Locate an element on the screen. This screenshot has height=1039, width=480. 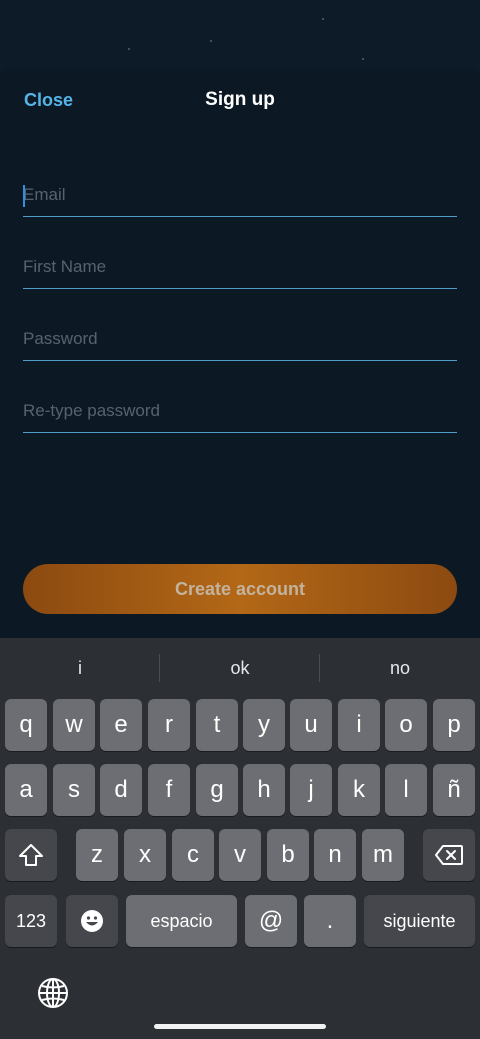
shift-key is located at coordinates (31, 855).